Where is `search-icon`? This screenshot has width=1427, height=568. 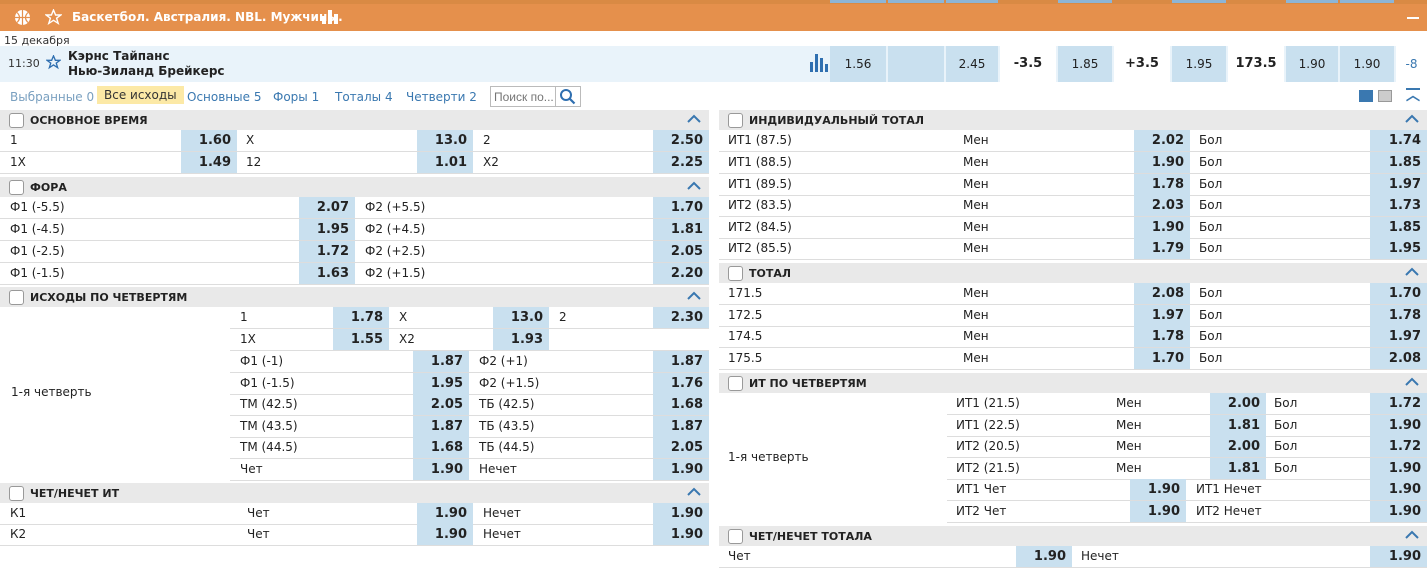 search-icon is located at coordinates (568, 96).